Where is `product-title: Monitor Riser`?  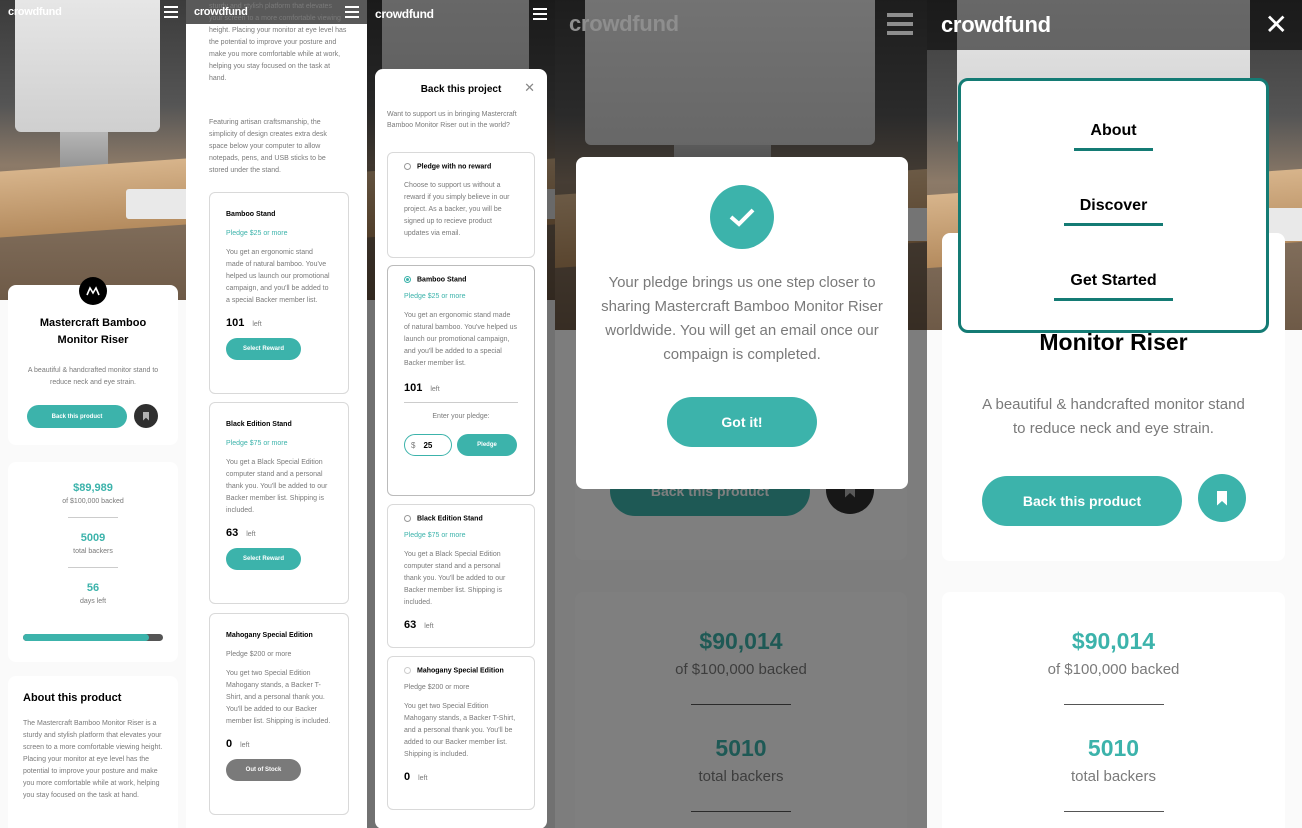
product-title: Monitor Riser is located at coordinates (1113, 342).